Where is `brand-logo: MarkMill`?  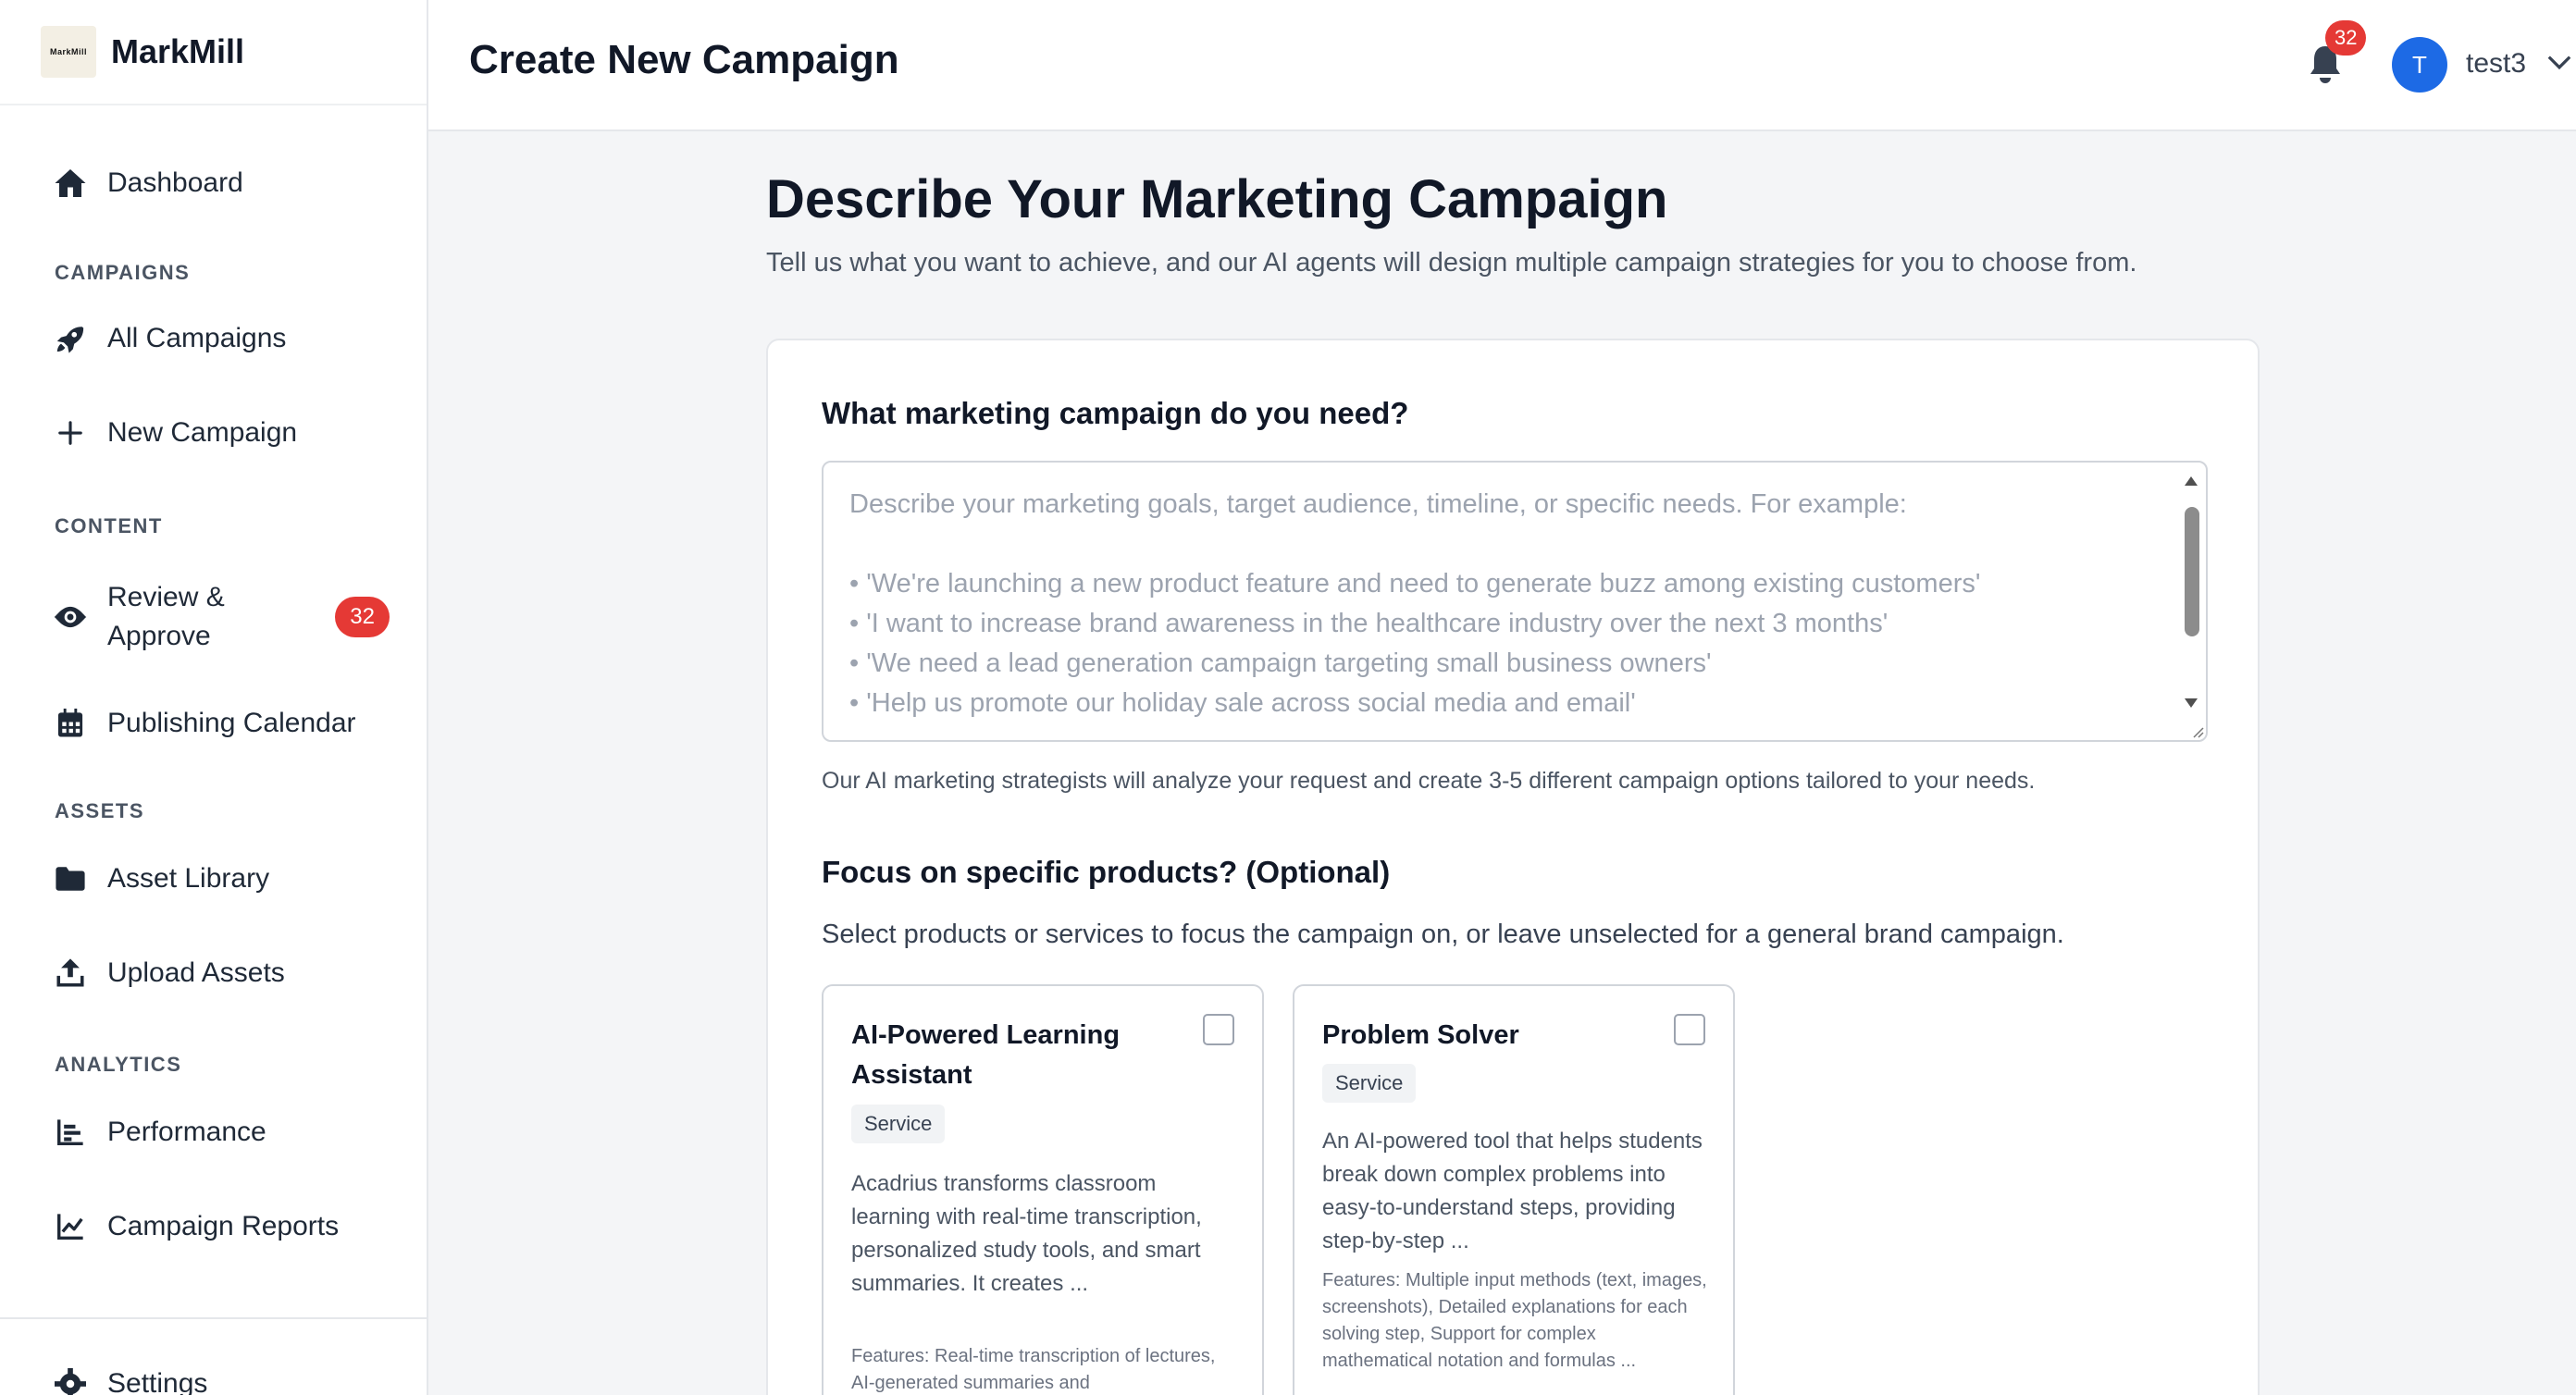
brand-logo: MarkMill is located at coordinates (69, 52).